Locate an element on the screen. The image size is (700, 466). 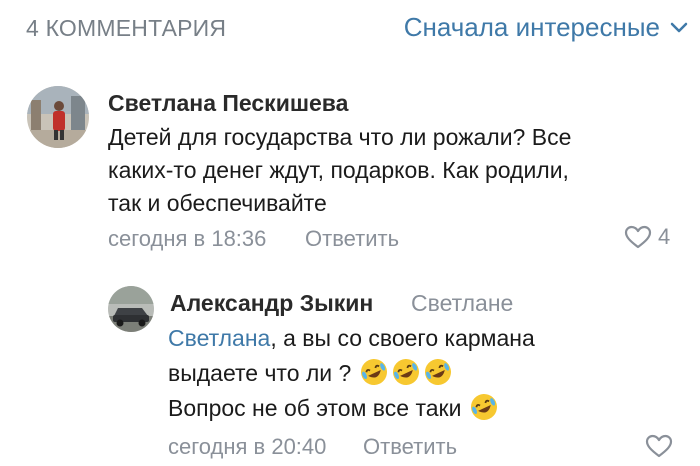
reply-text-line: выдаете что ли ? is located at coordinates (428, 373).